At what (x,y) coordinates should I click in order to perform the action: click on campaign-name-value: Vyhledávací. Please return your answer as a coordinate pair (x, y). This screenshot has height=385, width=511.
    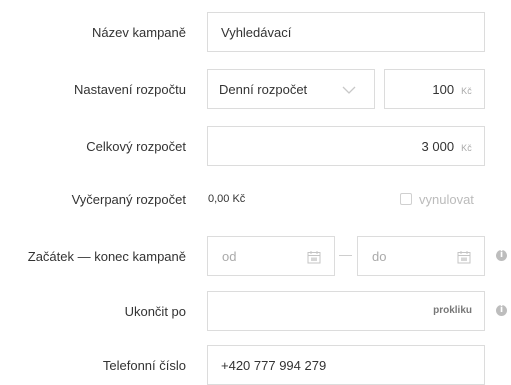
    Looking at the image, I should click on (256, 32).